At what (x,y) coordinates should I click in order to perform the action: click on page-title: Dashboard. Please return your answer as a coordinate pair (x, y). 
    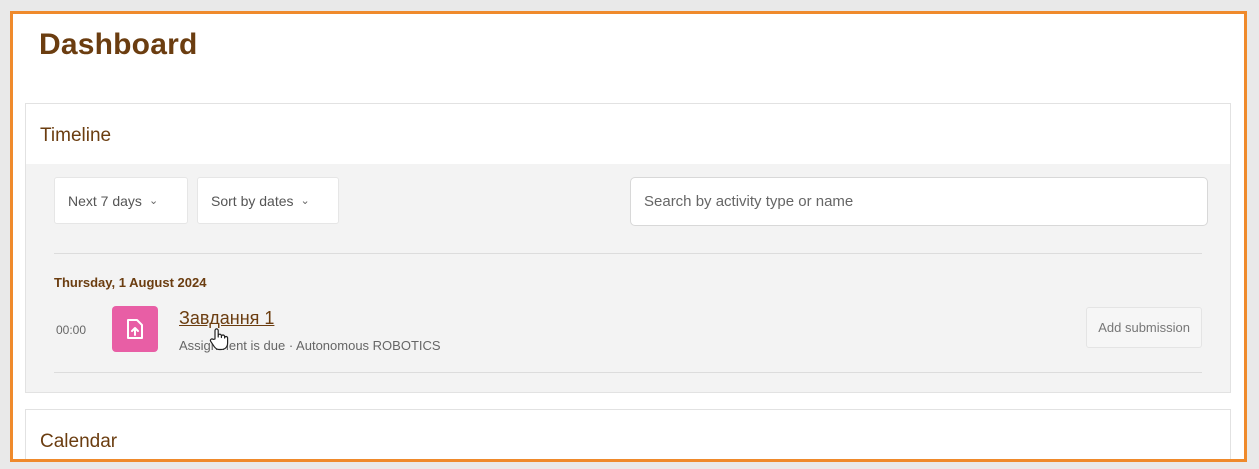
    Looking at the image, I should click on (118, 44).